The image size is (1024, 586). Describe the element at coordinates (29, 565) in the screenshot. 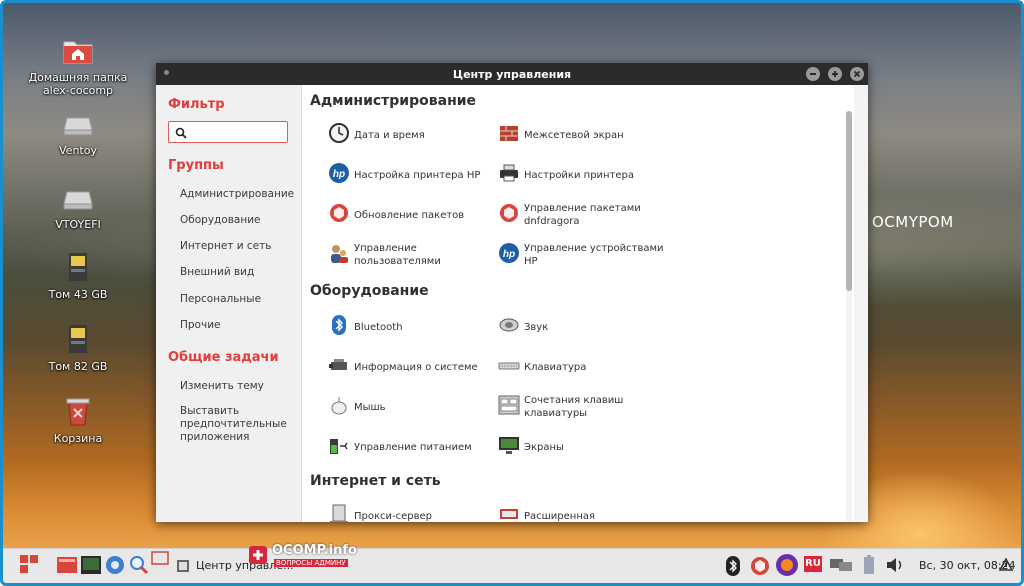

I see `start-menu-icon` at that location.